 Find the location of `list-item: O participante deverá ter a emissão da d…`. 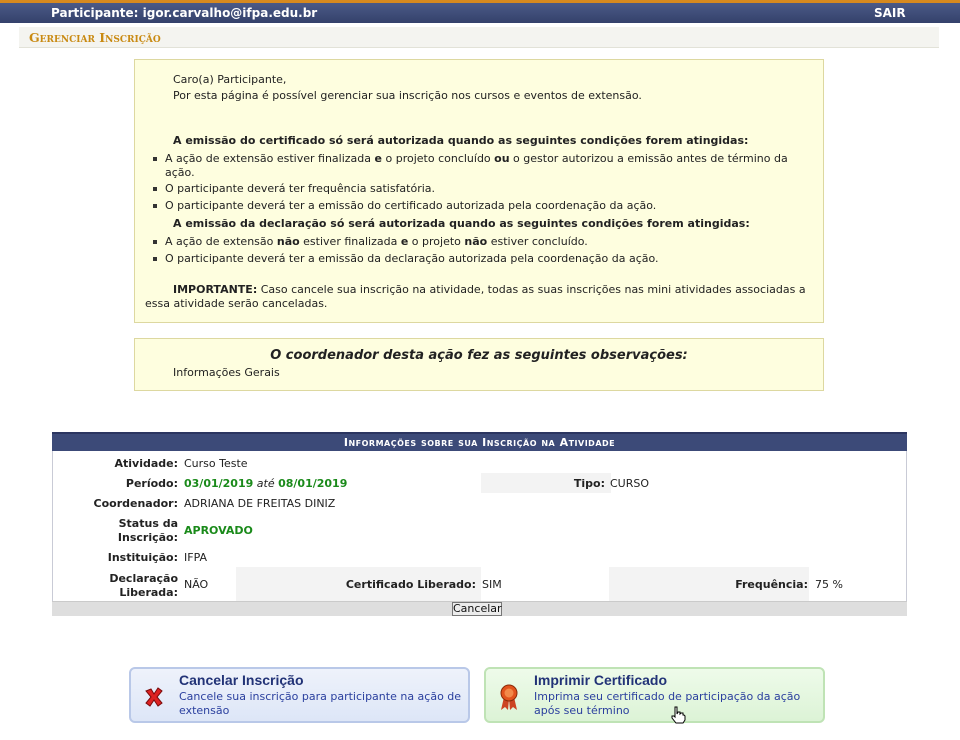

list-item: O participante deverá ter a emissão da d… is located at coordinates (481, 259).